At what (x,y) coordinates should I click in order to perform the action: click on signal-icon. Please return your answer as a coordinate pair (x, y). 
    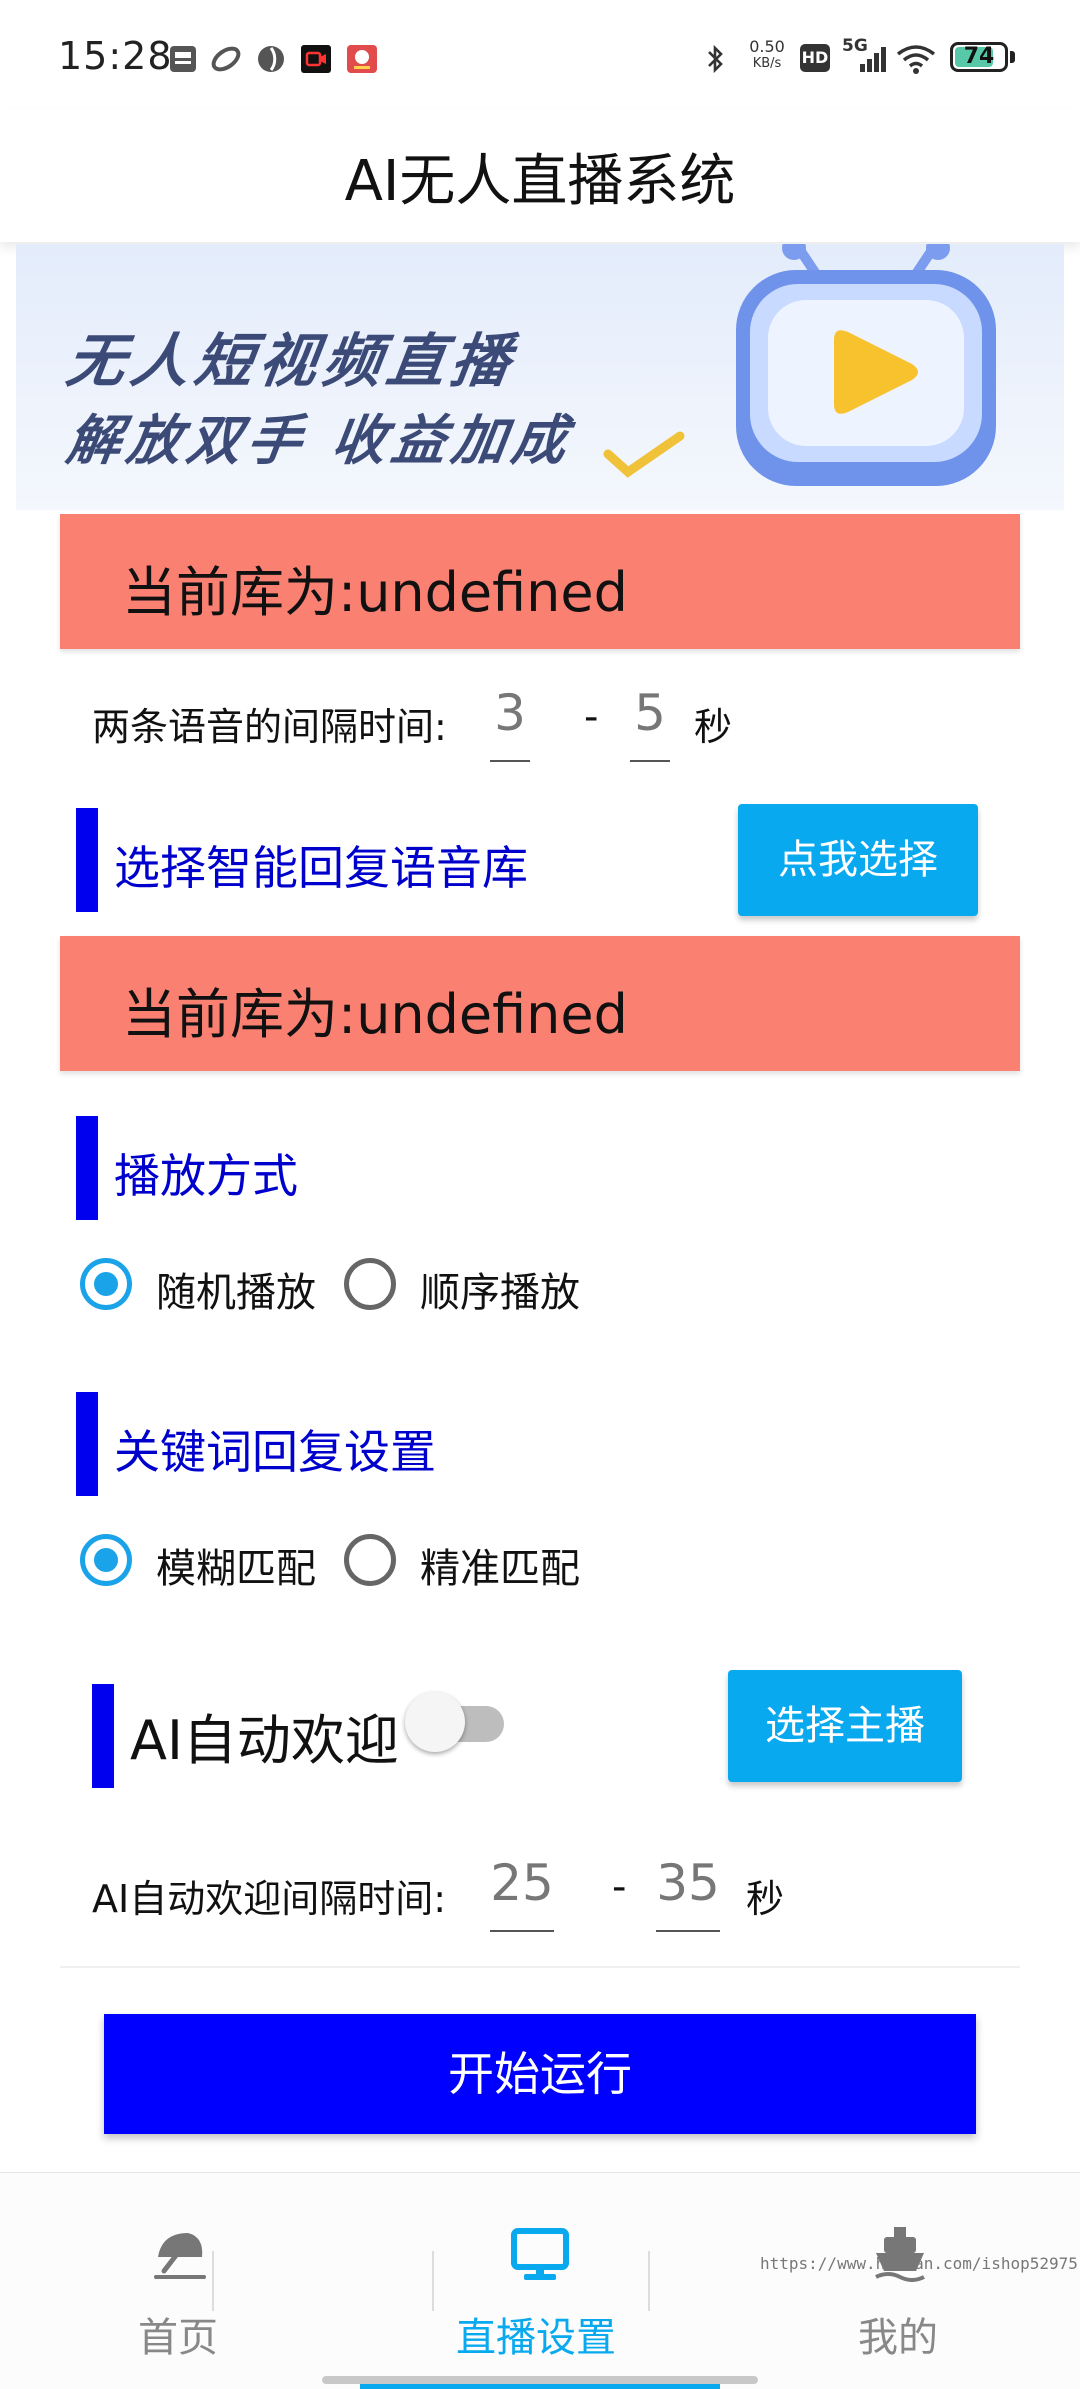
    Looking at the image, I should click on (873, 59).